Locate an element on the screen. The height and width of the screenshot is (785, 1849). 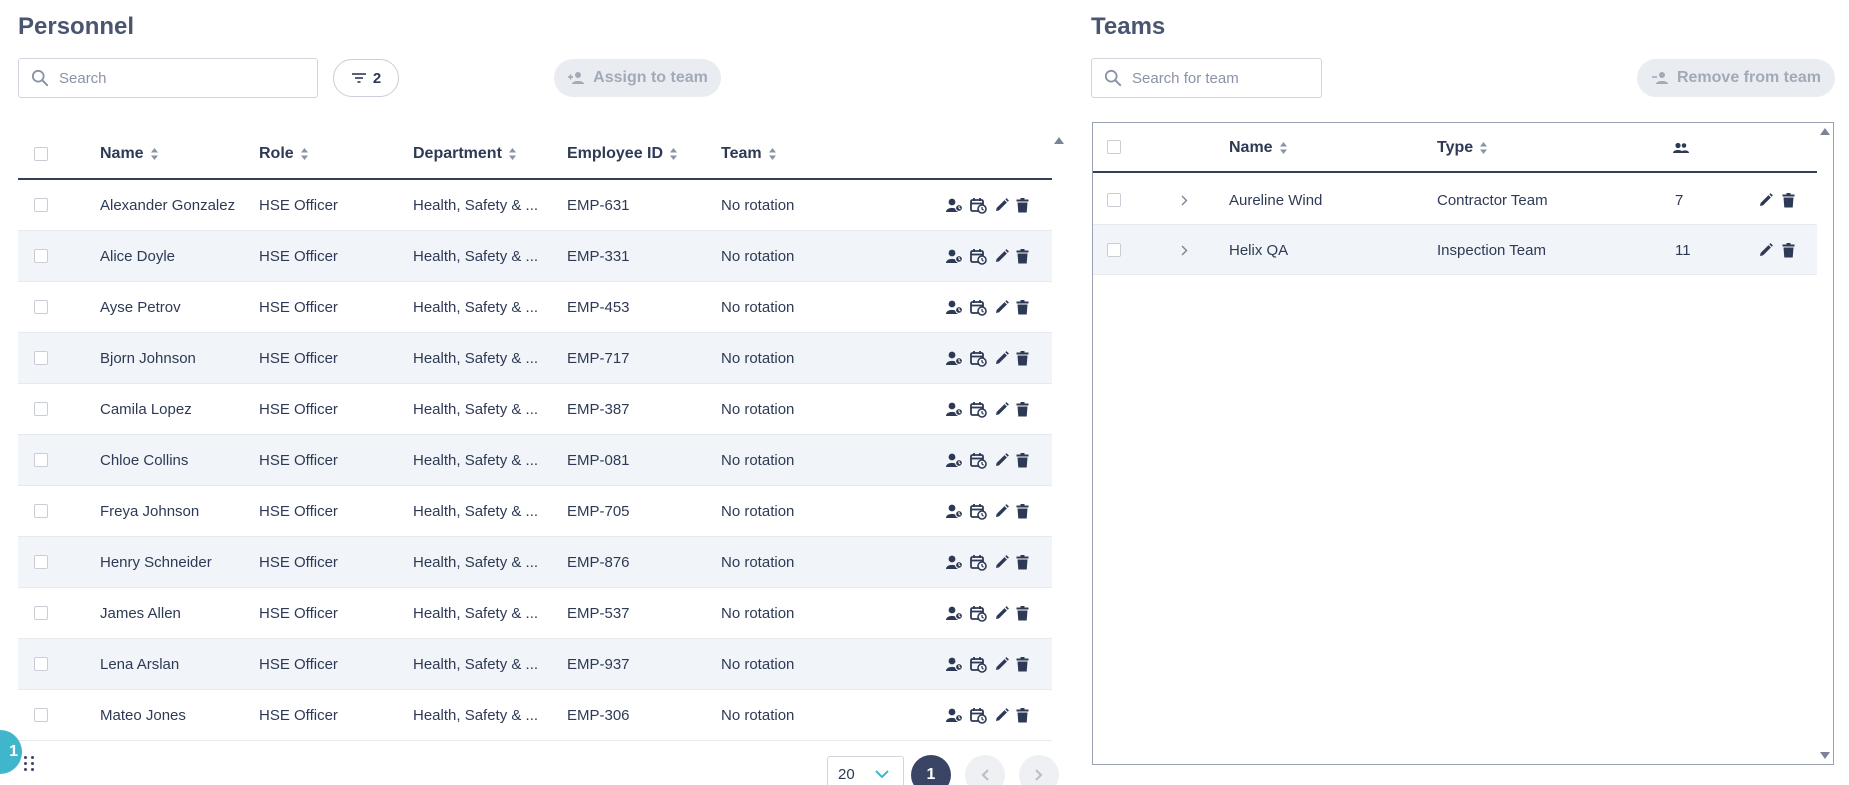
previous-page-button is located at coordinates (985, 770).